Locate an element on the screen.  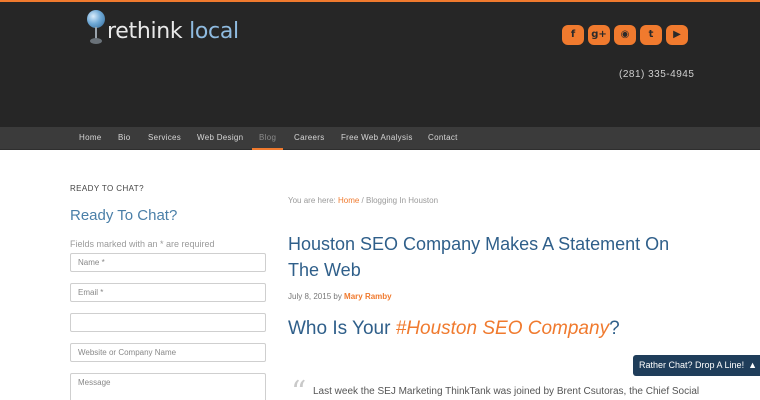
email-field: Email * is located at coordinates (168, 292).